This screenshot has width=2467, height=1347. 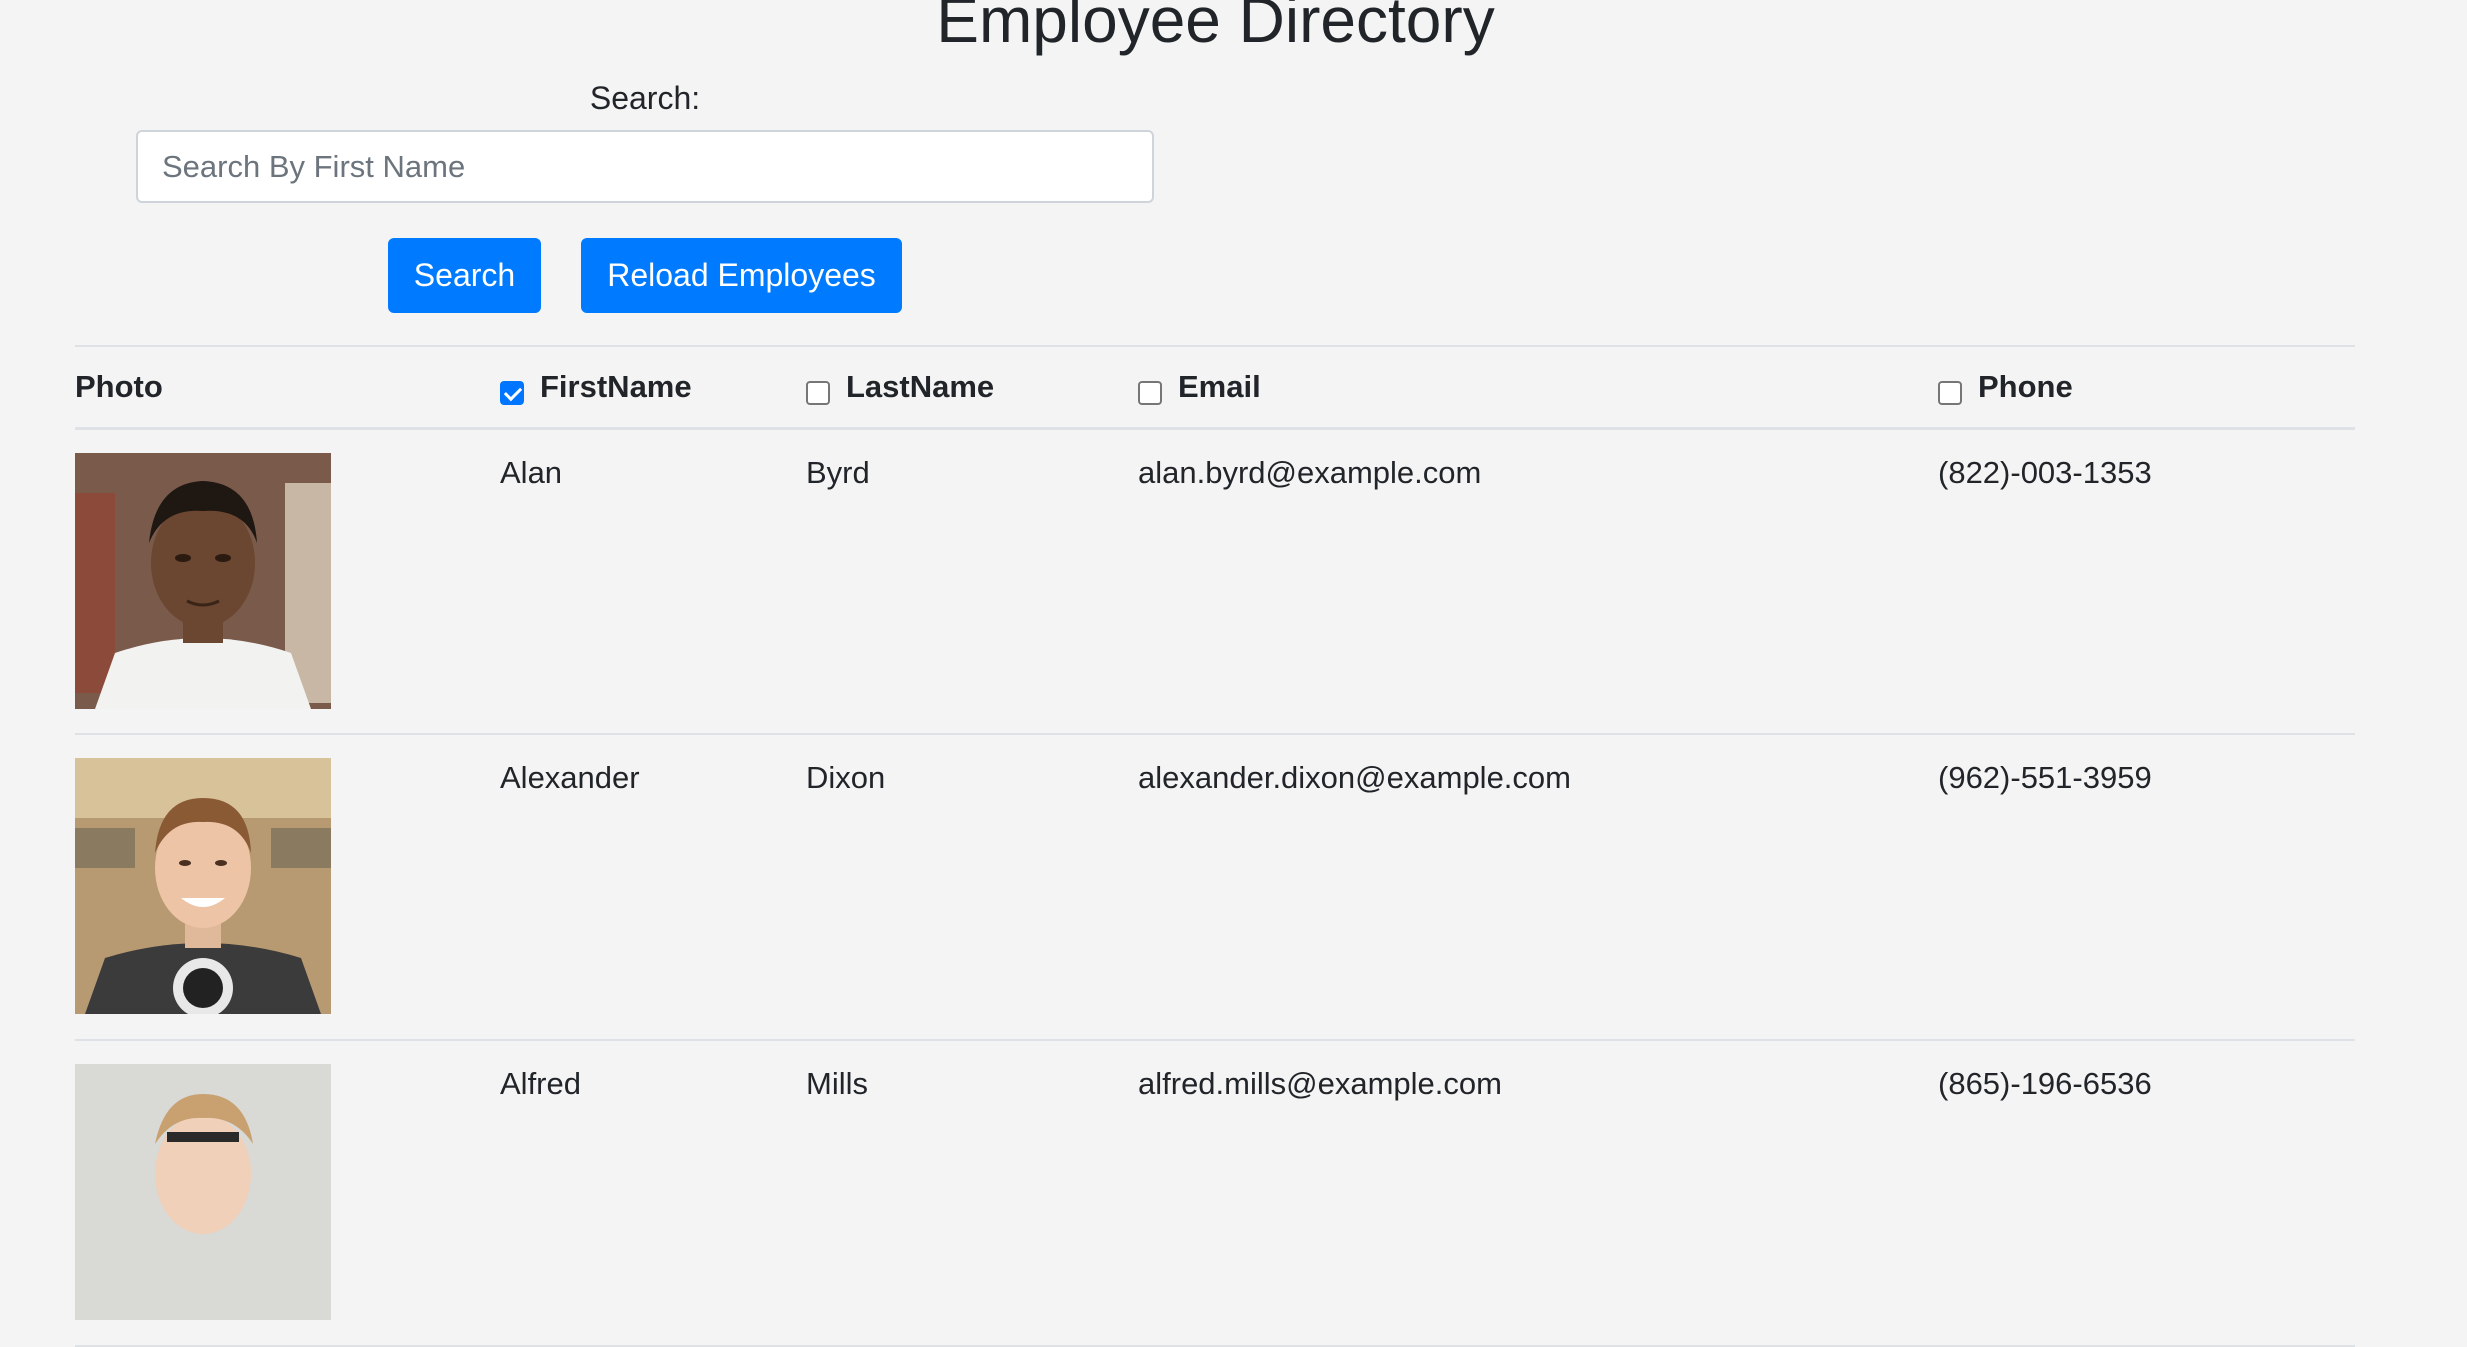 What do you see at coordinates (531, 472) in the screenshot?
I see `first-name-cell: Alan` at bounding box center [531, 472].